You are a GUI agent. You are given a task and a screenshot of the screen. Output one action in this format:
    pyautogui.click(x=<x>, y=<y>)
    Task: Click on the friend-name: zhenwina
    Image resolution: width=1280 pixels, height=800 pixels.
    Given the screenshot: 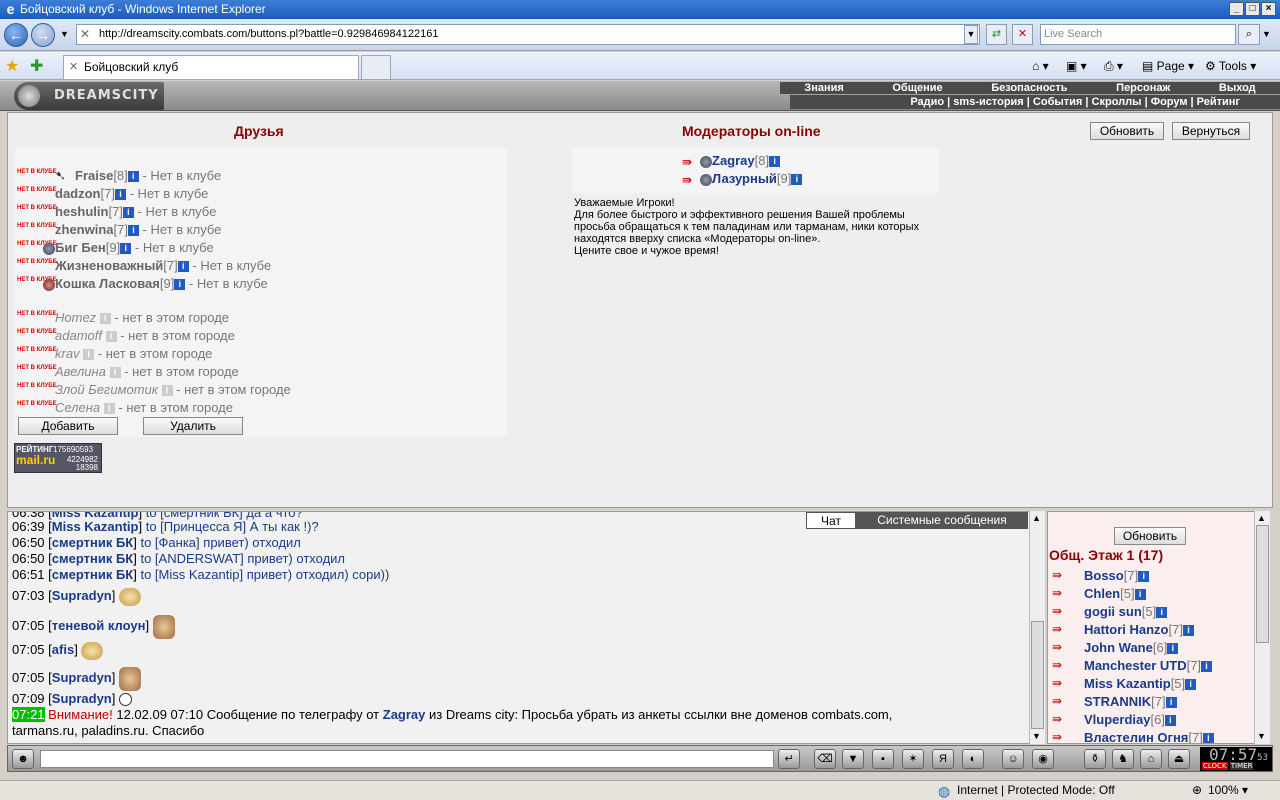 What is the action you would take?
    pyautogui.click(x=84, y=229)
    